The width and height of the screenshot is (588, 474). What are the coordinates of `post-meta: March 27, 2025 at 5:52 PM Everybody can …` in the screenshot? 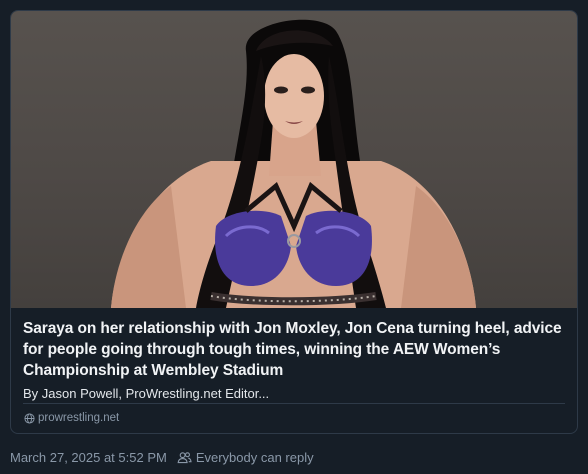 It's located at (162, 457).